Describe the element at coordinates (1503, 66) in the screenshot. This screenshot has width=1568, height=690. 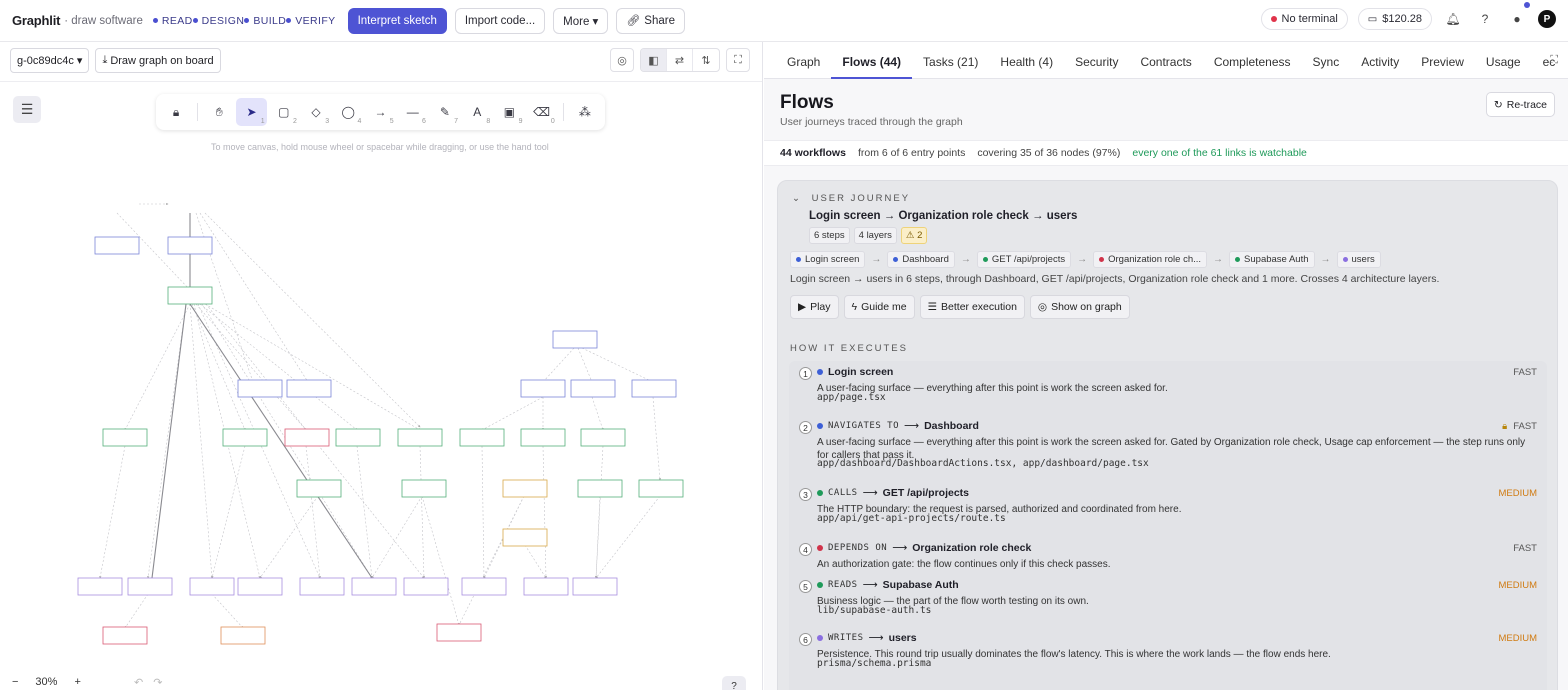
I see `tab-usage: Usage` at that location.